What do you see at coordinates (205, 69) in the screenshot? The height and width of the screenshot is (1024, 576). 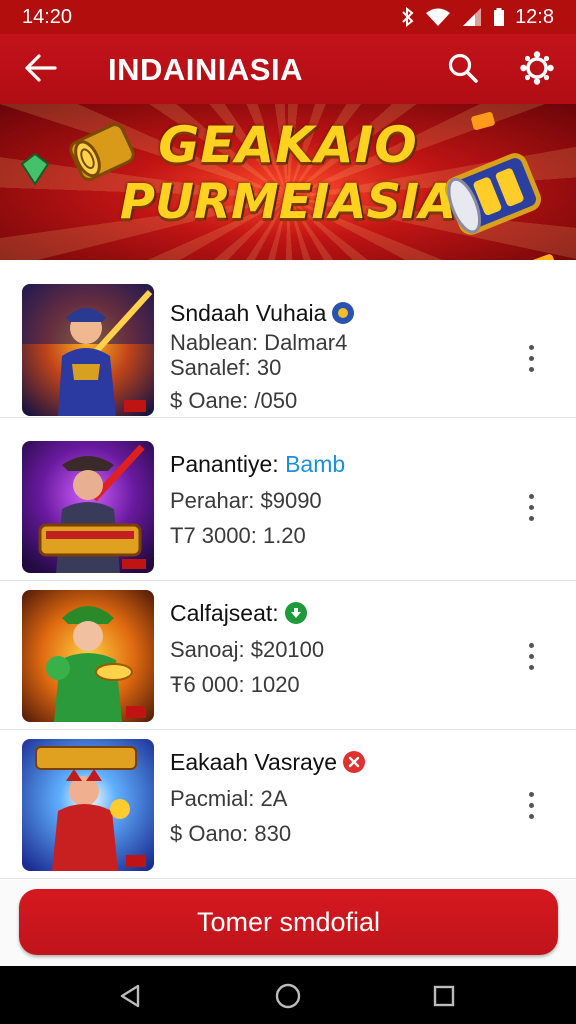 I see `app-title: INDAINIASIA` at bounding box center [205, 69].